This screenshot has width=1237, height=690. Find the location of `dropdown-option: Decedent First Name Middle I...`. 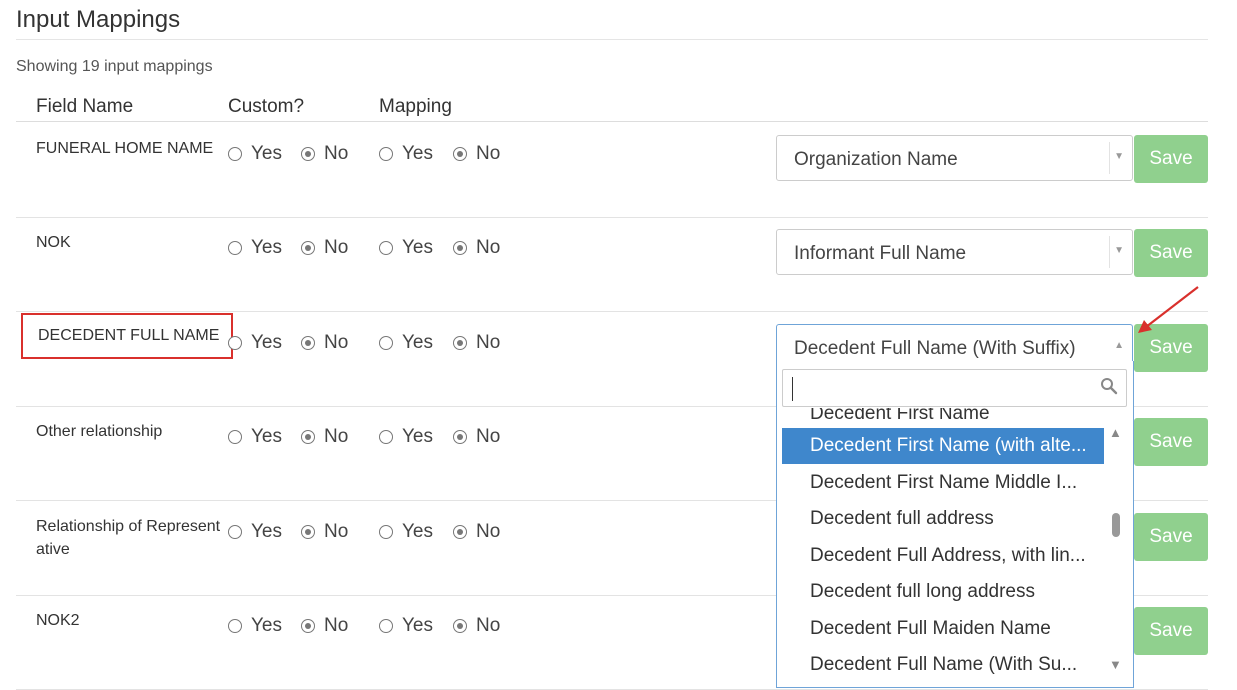

dropdown-option: Decedent First Name Middle I... is located at coordinates (943, 483).